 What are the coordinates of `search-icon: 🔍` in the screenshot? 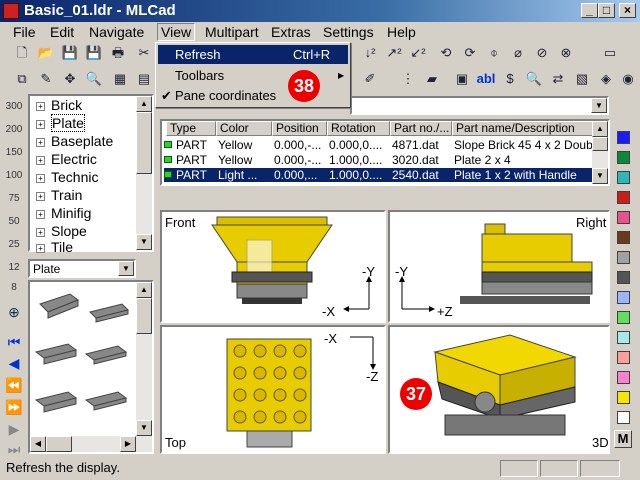 It's located at (534, 79).